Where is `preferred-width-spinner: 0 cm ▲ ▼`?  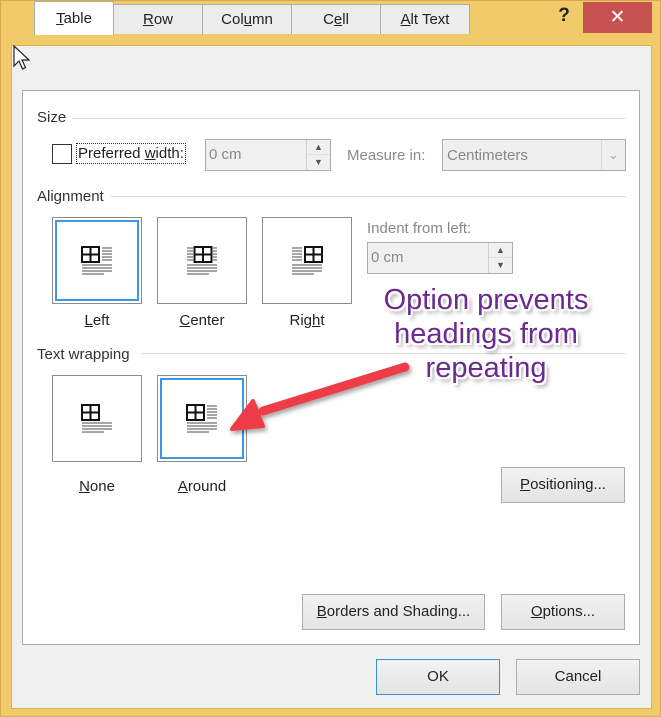 preferred-width-spinner: 0 cm ▲ ▼ is located at coordinates (268, 155).